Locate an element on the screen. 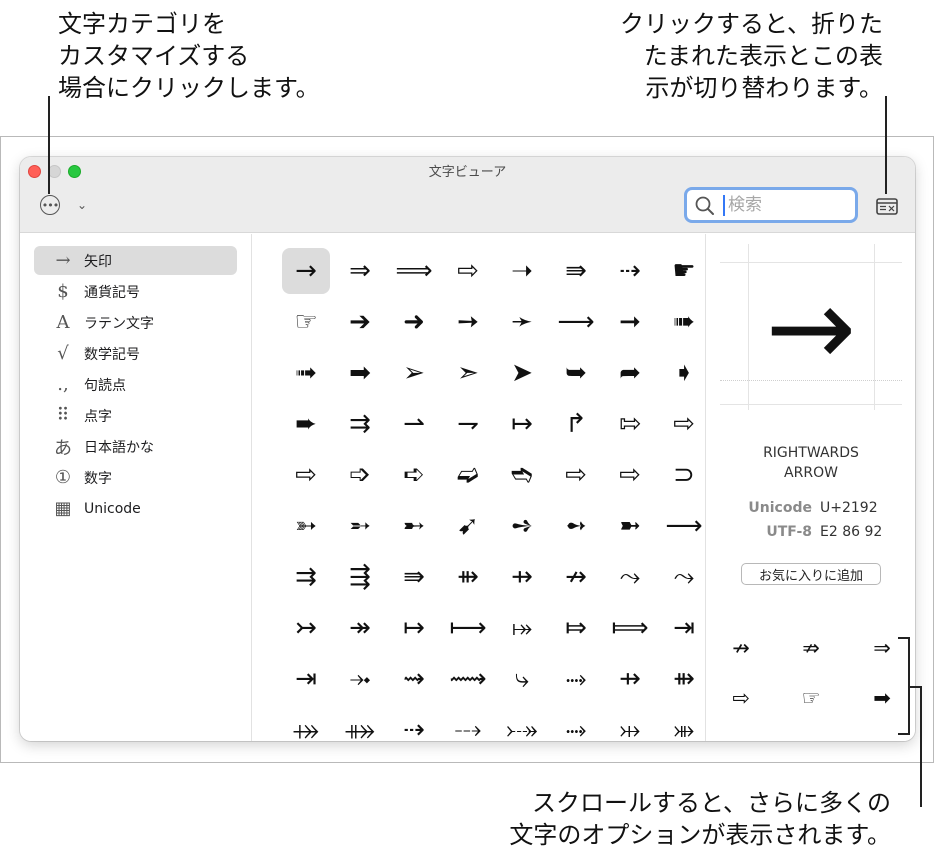 This screenshot has height=865, width=935. character-cell: ↱ is located at coordinates (576, 424).